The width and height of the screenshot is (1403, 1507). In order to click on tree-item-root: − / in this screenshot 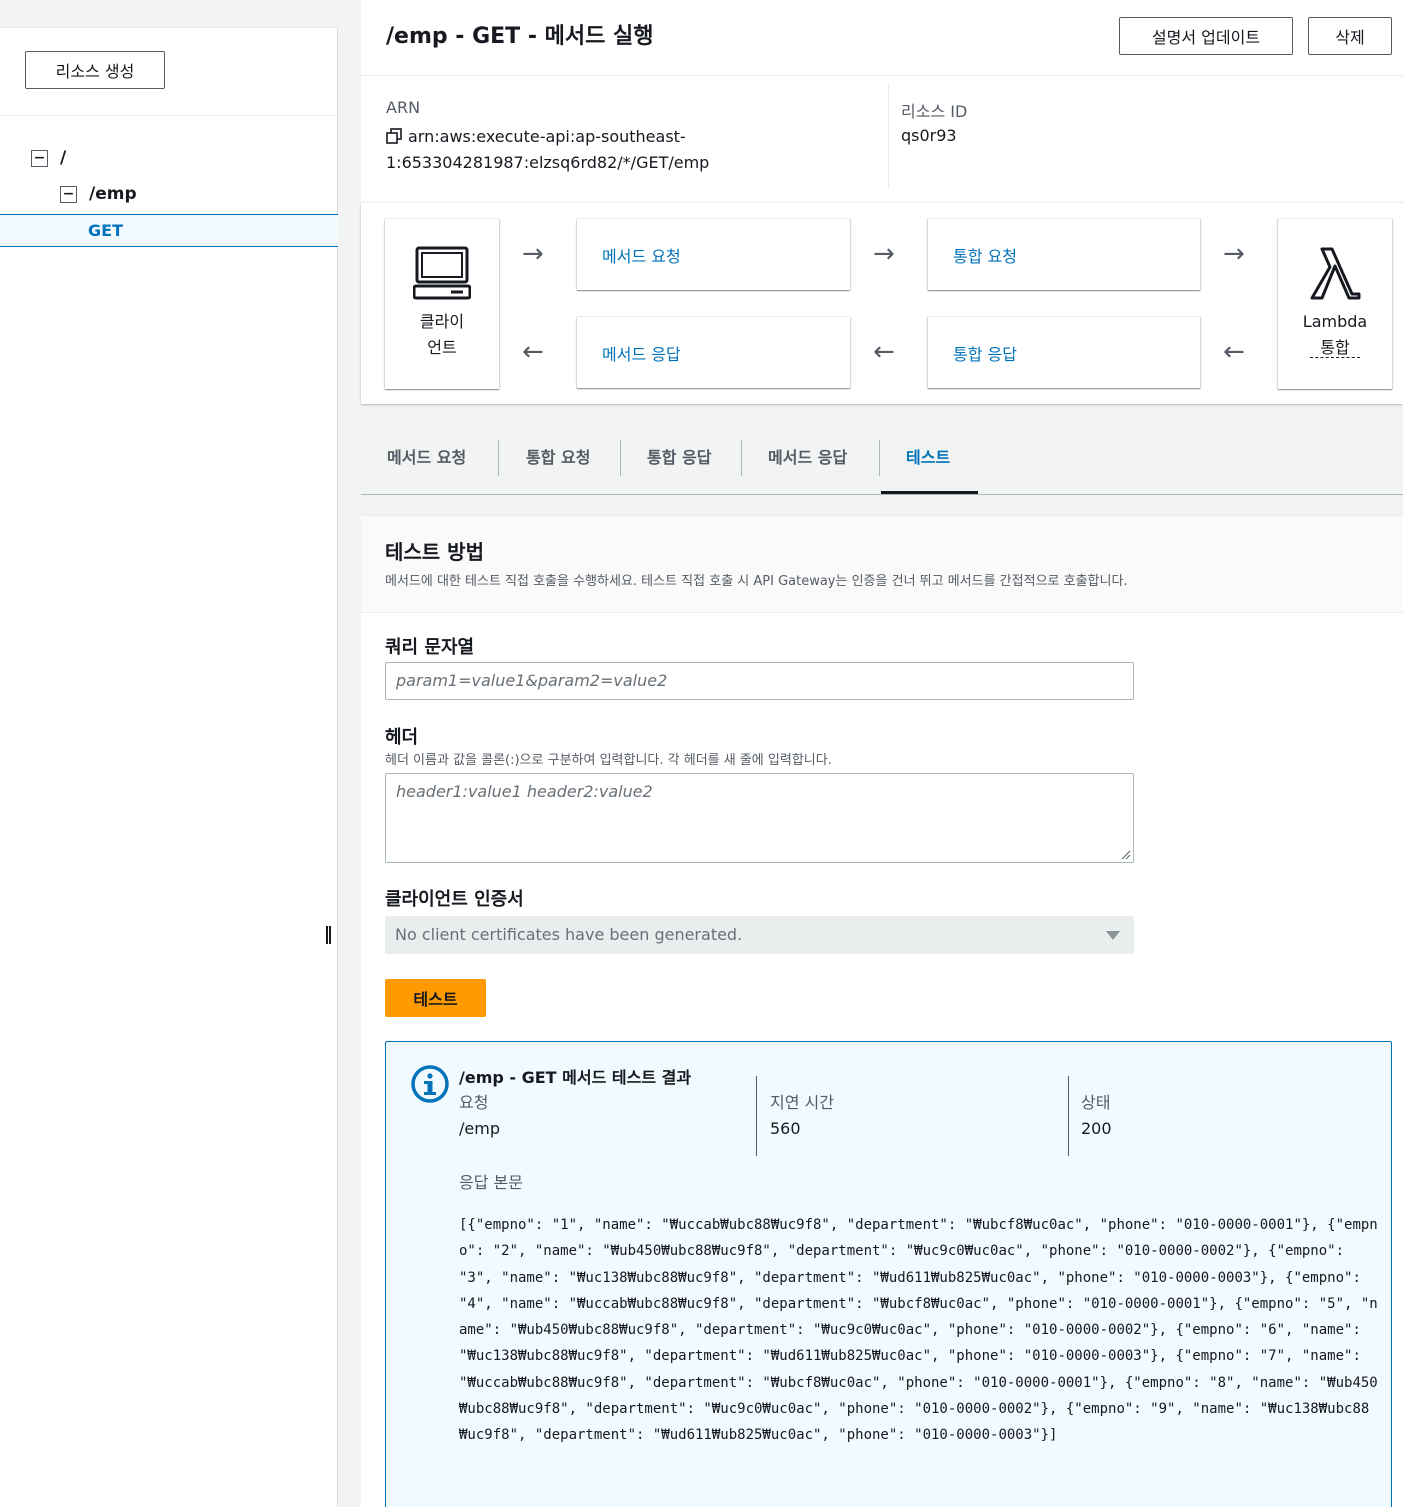, I will do `click(48, 158)`.